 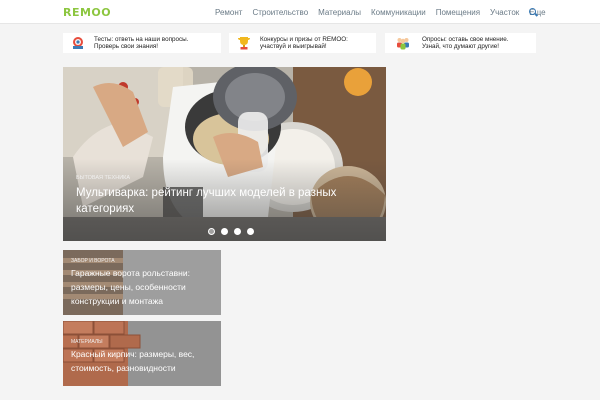 I want to click on hero-category: Бытовая техника, so click(x=103, y=178).